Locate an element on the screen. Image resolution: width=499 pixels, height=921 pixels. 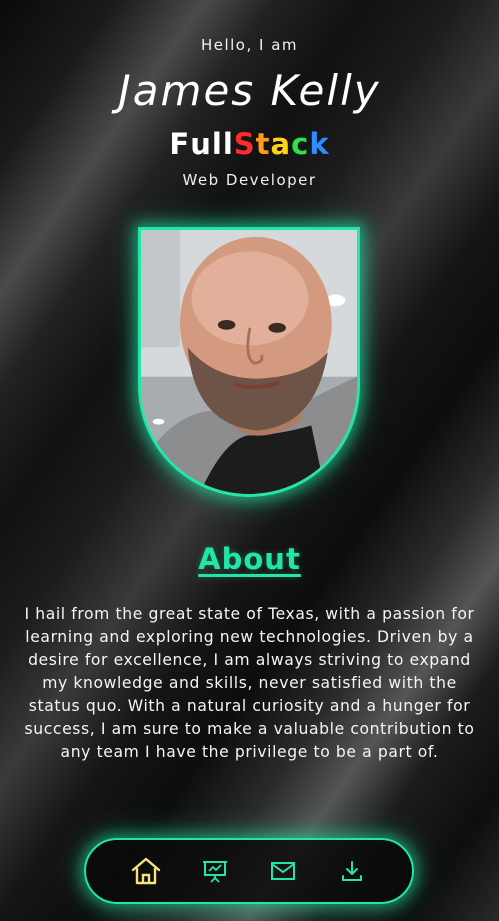
title-letter: t is located at coordinates (263, 144).